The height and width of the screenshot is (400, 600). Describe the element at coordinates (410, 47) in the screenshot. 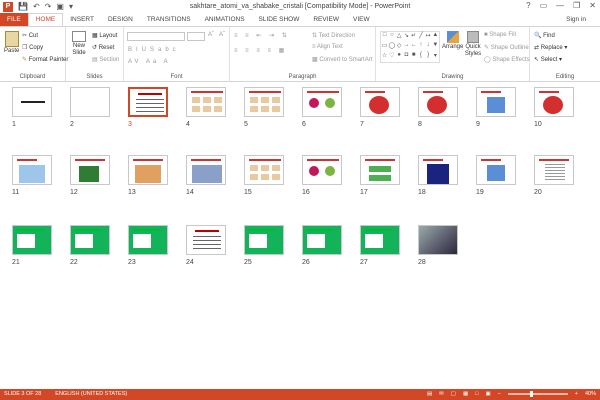

I see `shapes-gallery: □ ○ △ ↘ ↵ ╱ ↦ ▲ ▭ ◯ ◇ → ← ↑ ↓ ▼ ☆ ♡ ● ◘ ■{} ▾` at that location.